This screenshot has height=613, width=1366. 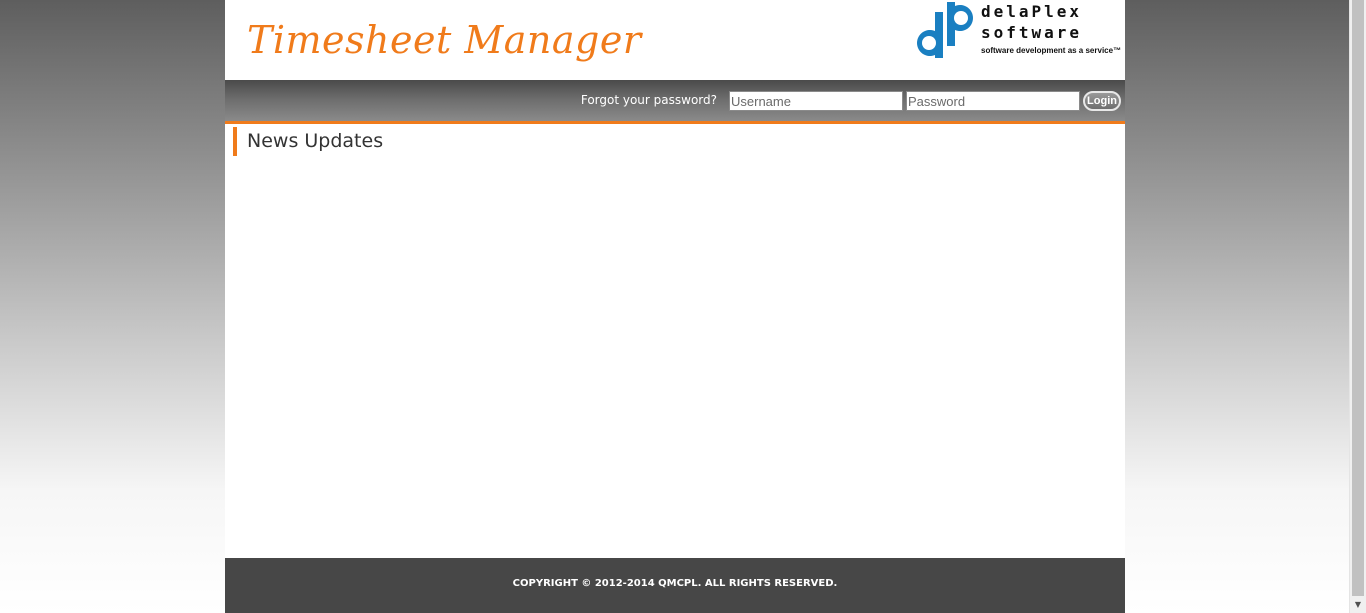 I want to click on logo-tagline: software development as a service™, so click(x=1051, y=50).